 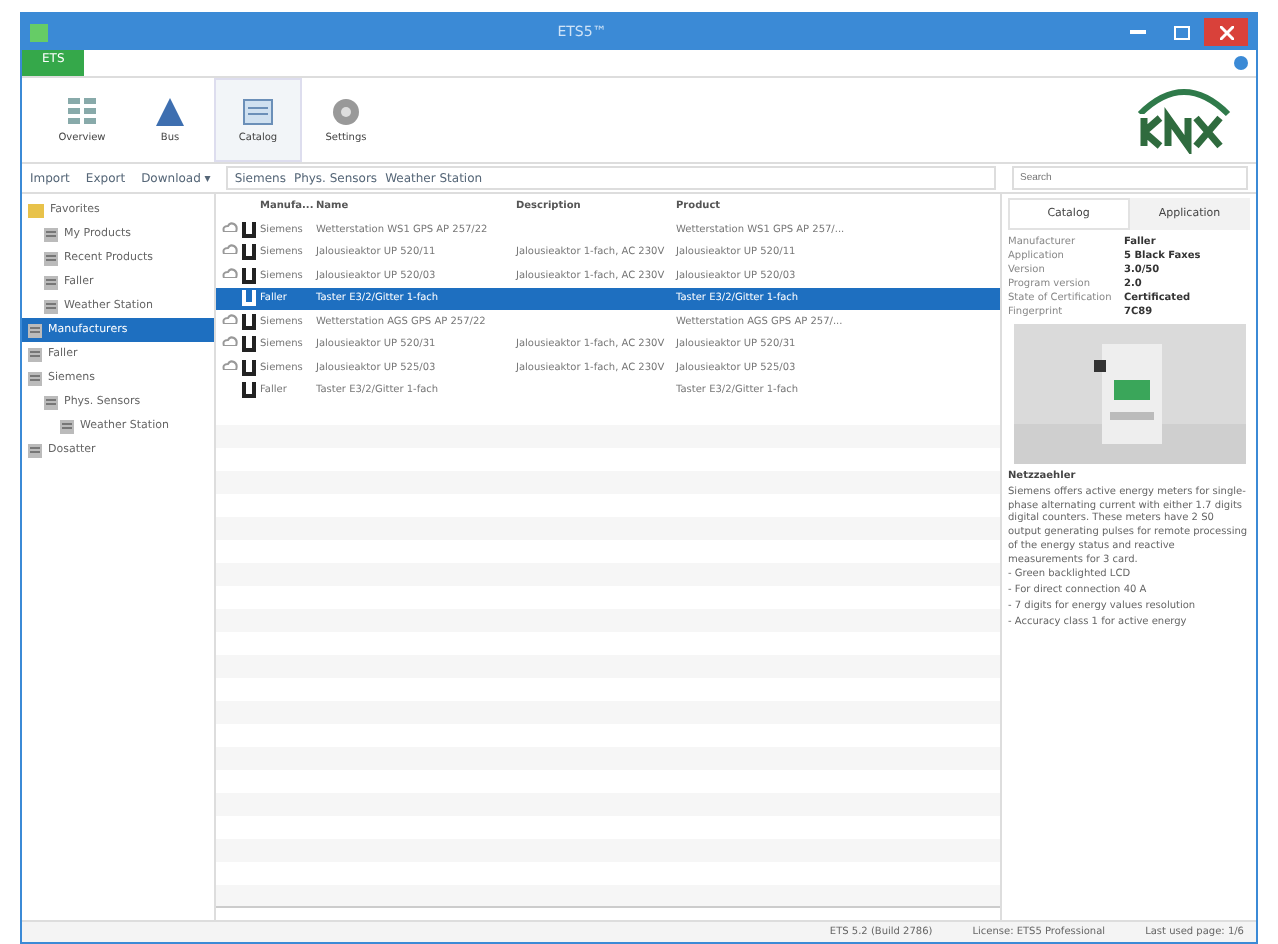 I want to click on triangle-icon, so click(x=170, y=111).